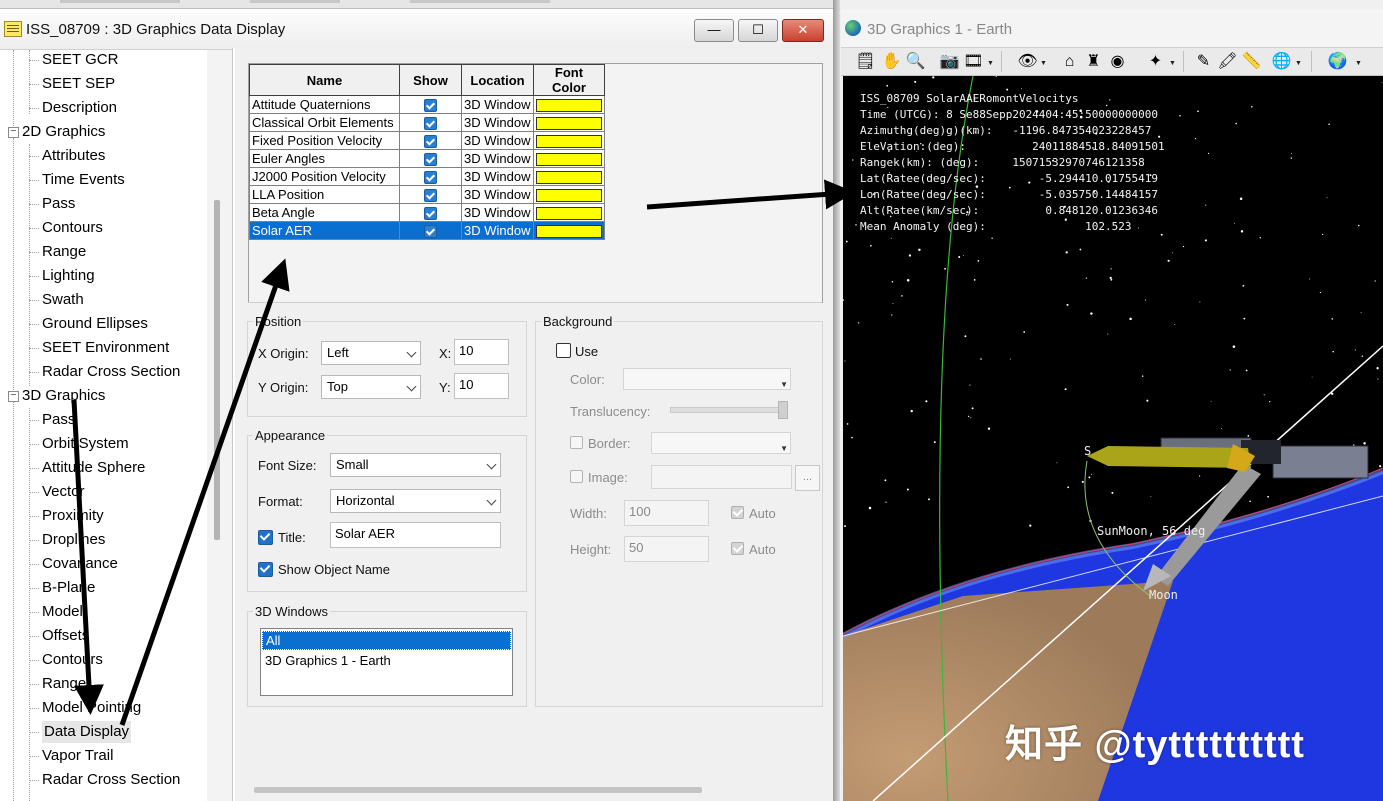 This screenshot has width=1383, height=801. I want to click on border-checkbox, so click(576, 442).